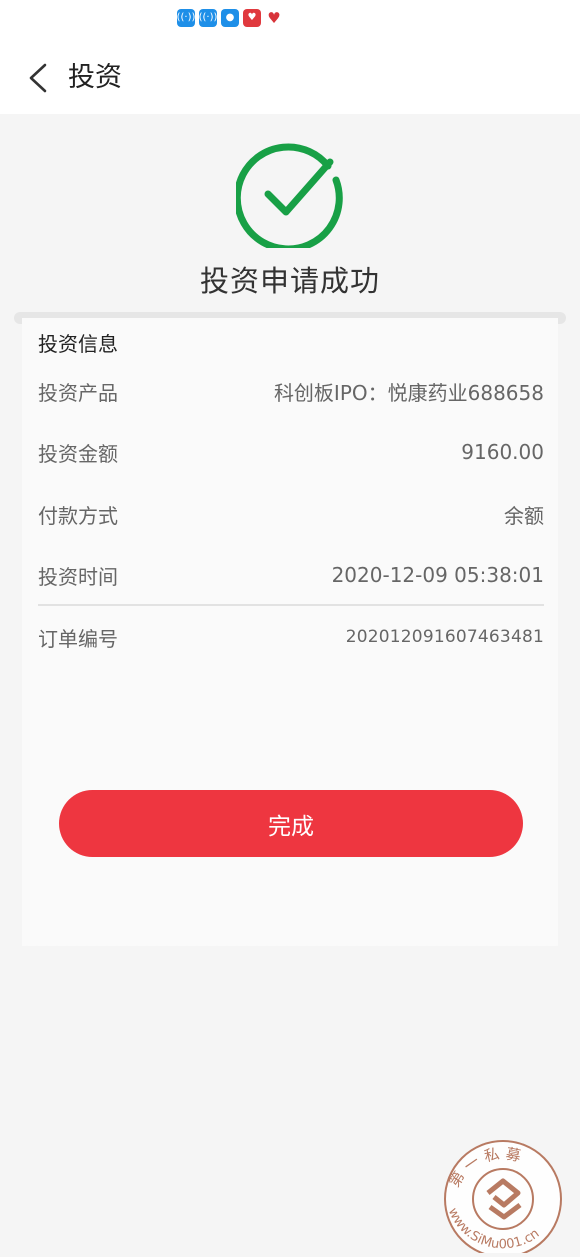  I want to click on done-button: 完成, so click(291, 823).